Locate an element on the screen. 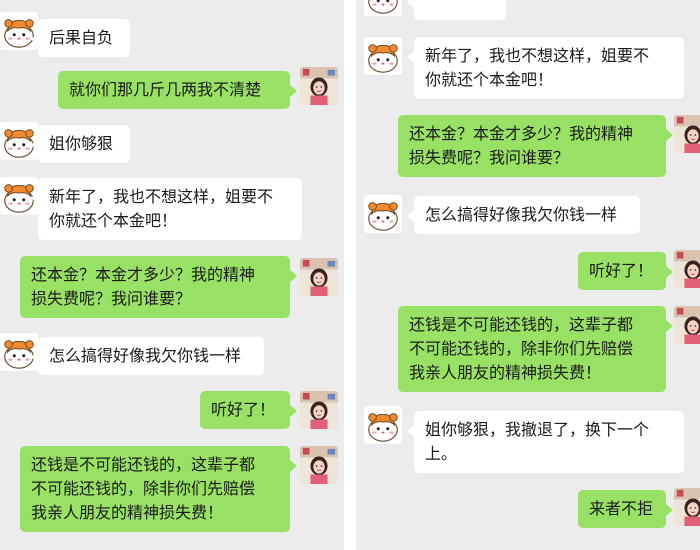 The height and width of the screenshot is (550, 700). message-bubble: 姐你够狠 is located at coordinates (80, 144).